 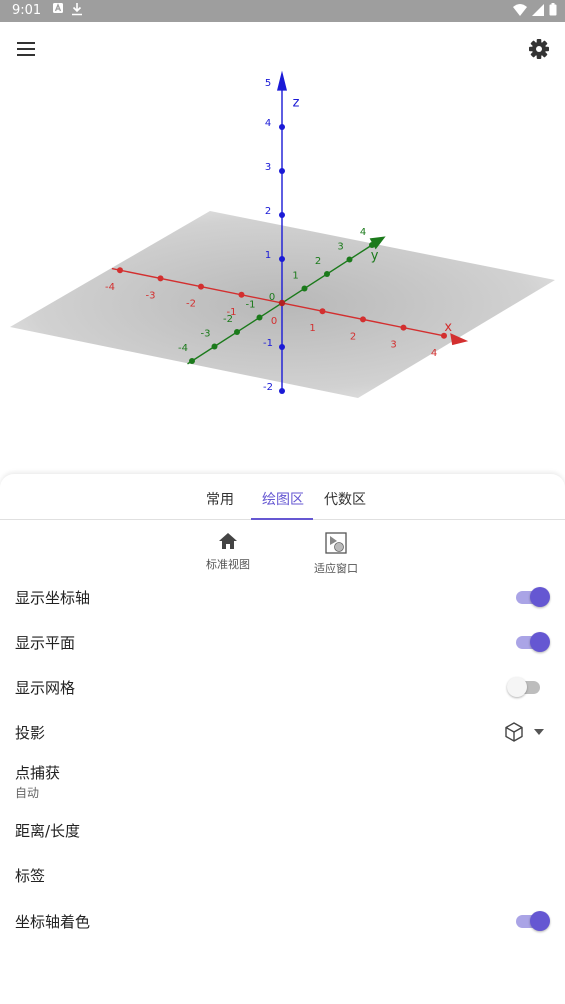 What do you see at coordinates (151, 295) in the screenshot?
I see `x-tick-label: -3` at bounding box center [151, 295].